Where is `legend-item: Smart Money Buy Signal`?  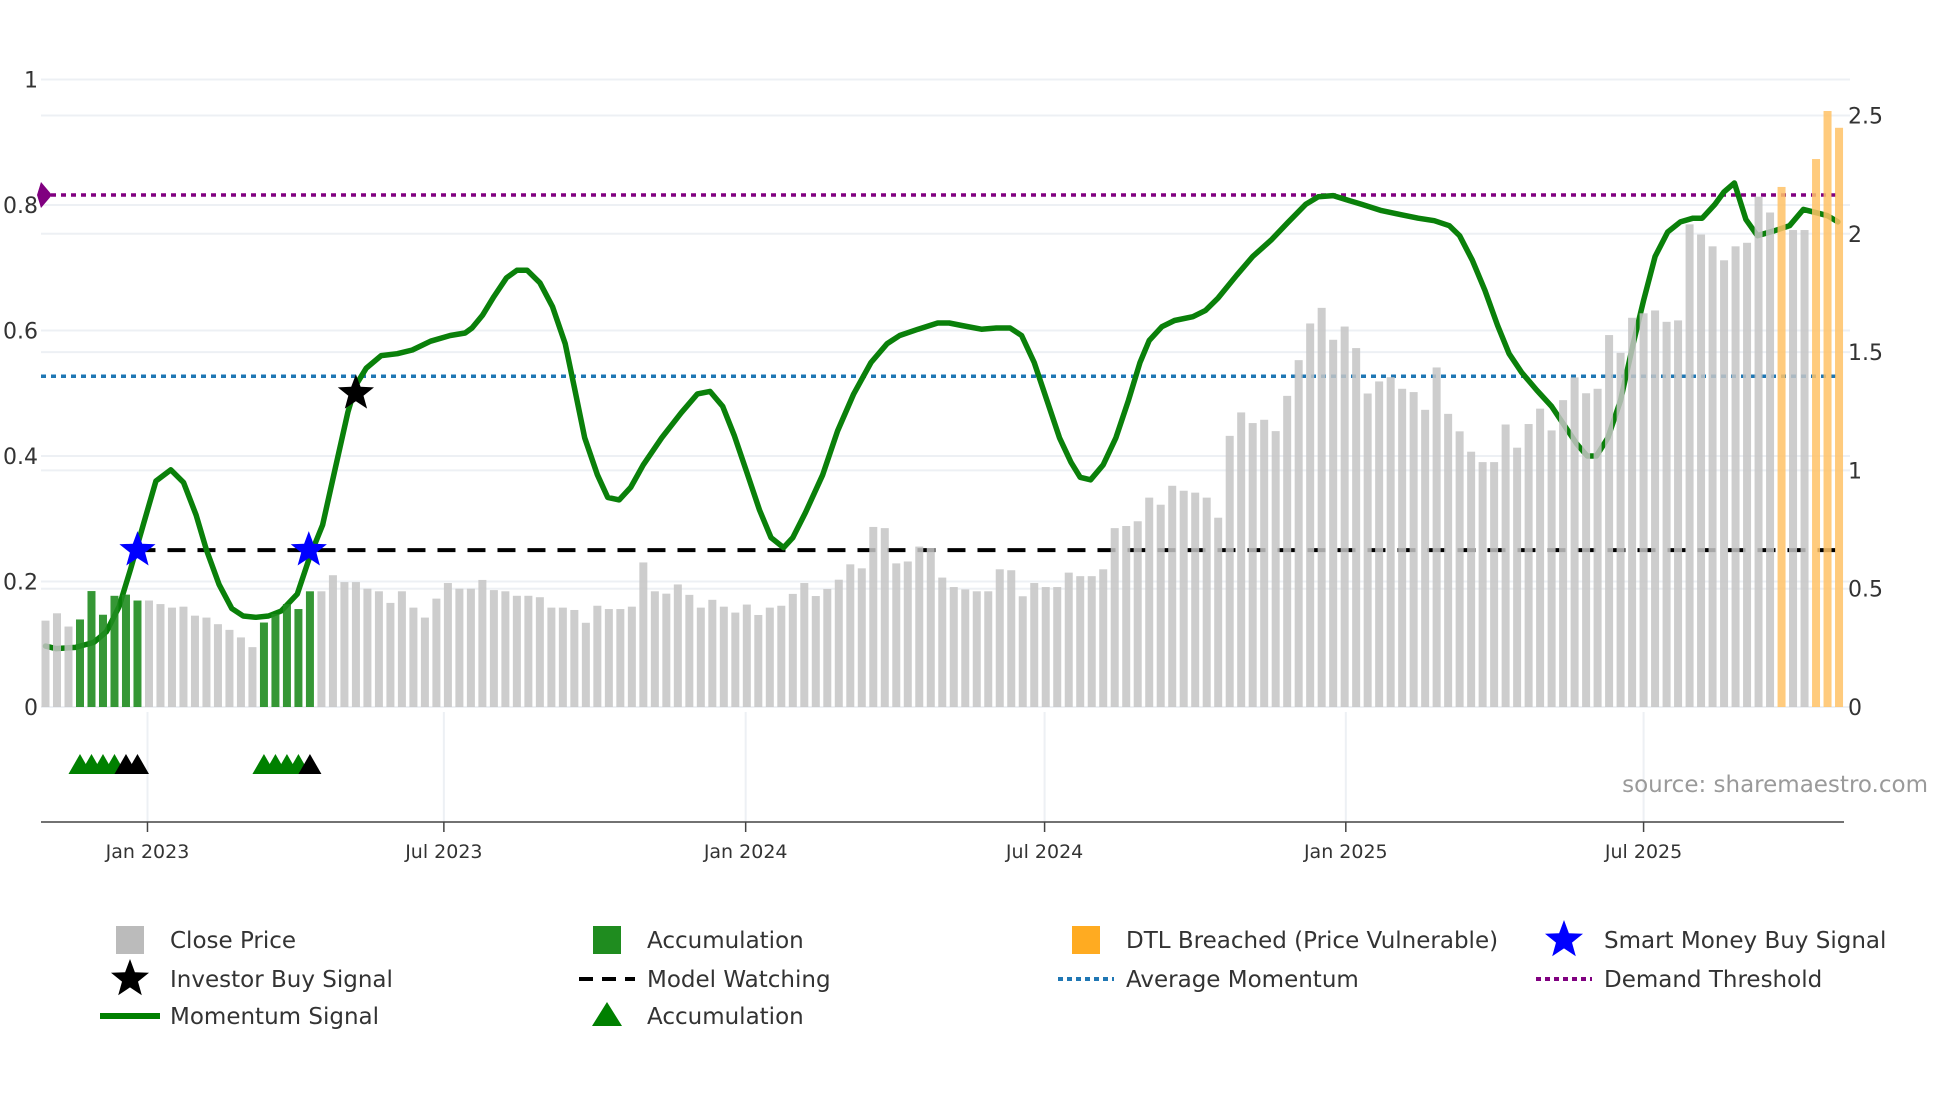 legend-item: Smart Money Buy Signal is located at coordinates (1715, 938).